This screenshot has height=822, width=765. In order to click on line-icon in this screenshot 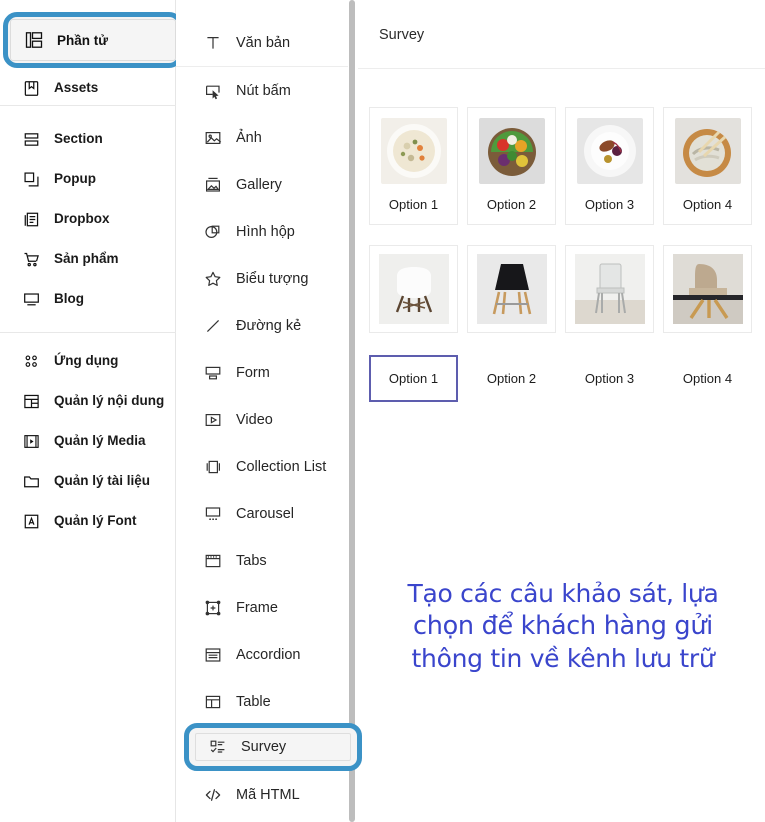, I will do `click(212, 325)`.